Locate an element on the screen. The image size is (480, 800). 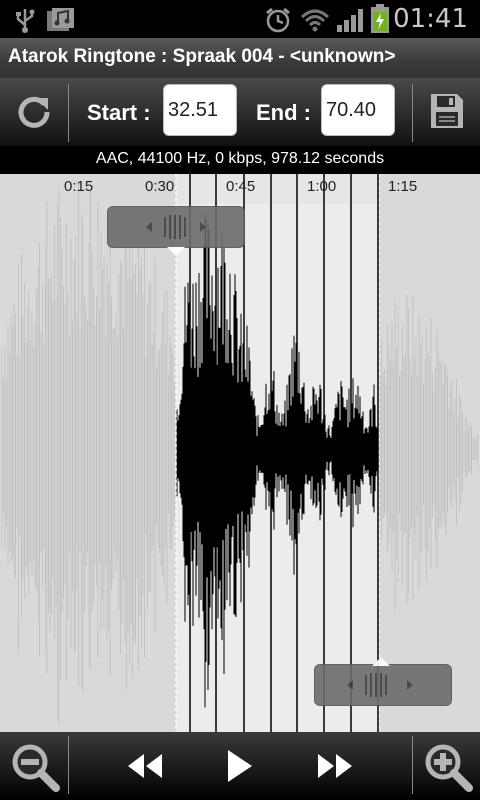
fast-forward-button is located at coordinates (335, 766).